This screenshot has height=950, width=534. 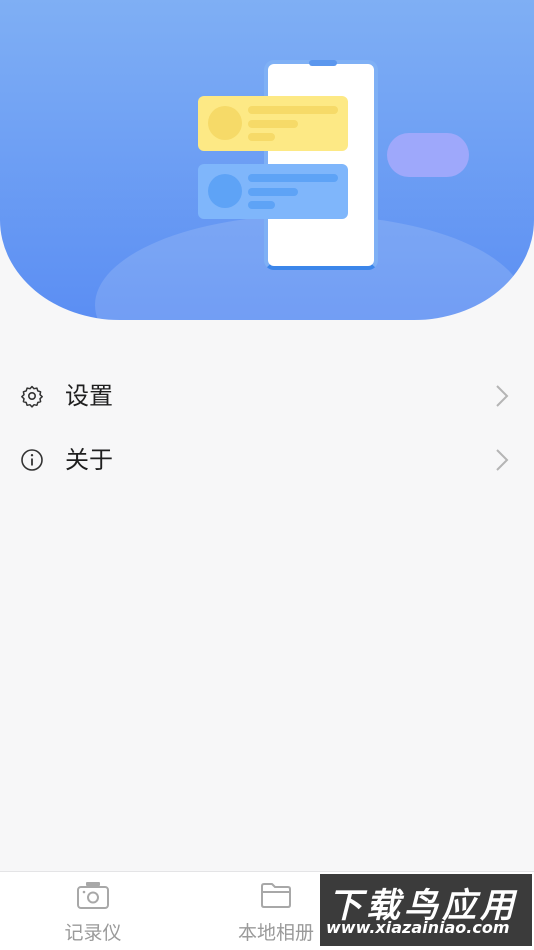 What do you see at coordinates (267, 396) in the screenshot?
I see `menu-item-settings: 设置` at bounding box center [267, 396].